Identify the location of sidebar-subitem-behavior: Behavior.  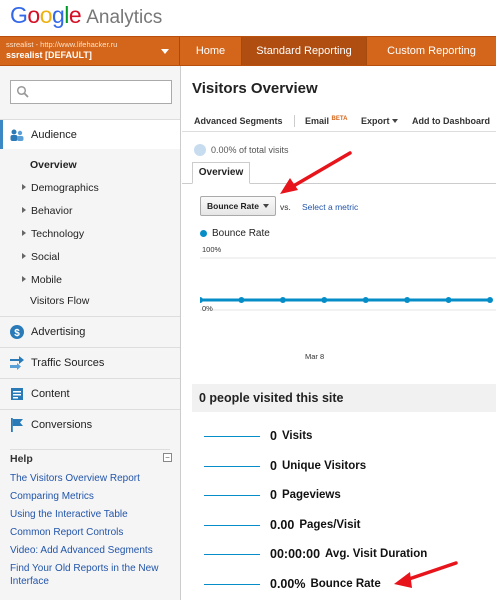
(47, 211).